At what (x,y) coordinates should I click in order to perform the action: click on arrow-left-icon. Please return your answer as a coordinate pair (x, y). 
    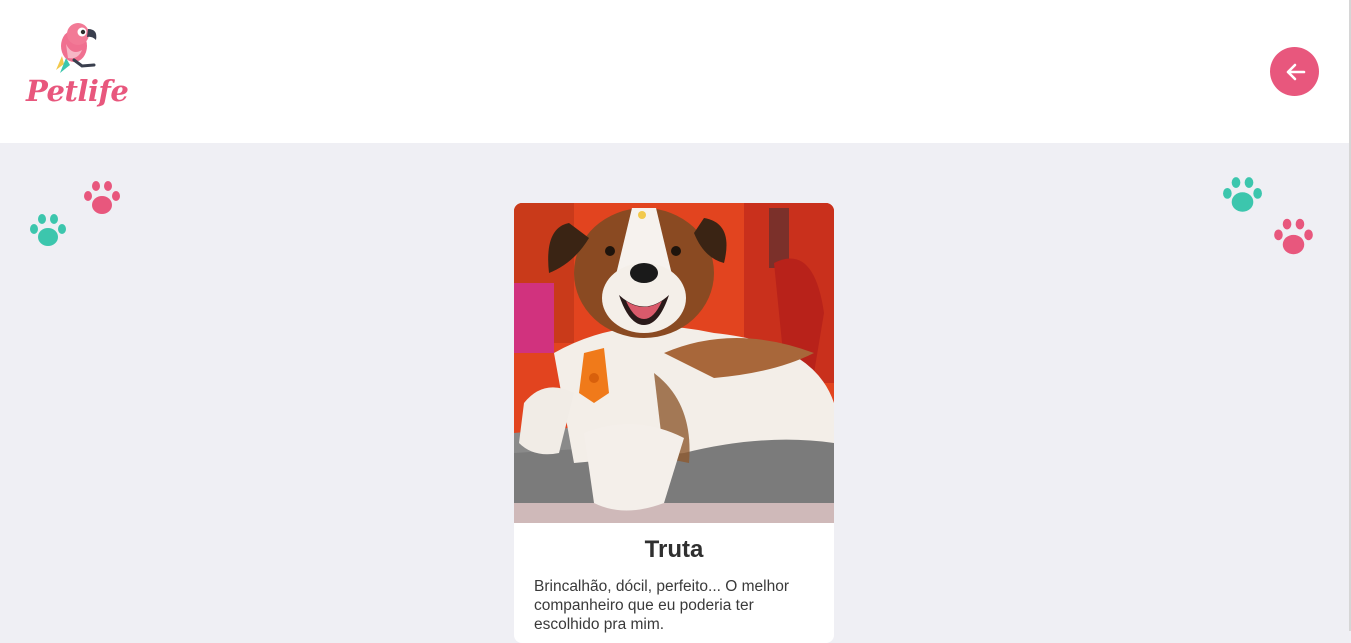
    Looking at the image, I should click on (1295, 71).